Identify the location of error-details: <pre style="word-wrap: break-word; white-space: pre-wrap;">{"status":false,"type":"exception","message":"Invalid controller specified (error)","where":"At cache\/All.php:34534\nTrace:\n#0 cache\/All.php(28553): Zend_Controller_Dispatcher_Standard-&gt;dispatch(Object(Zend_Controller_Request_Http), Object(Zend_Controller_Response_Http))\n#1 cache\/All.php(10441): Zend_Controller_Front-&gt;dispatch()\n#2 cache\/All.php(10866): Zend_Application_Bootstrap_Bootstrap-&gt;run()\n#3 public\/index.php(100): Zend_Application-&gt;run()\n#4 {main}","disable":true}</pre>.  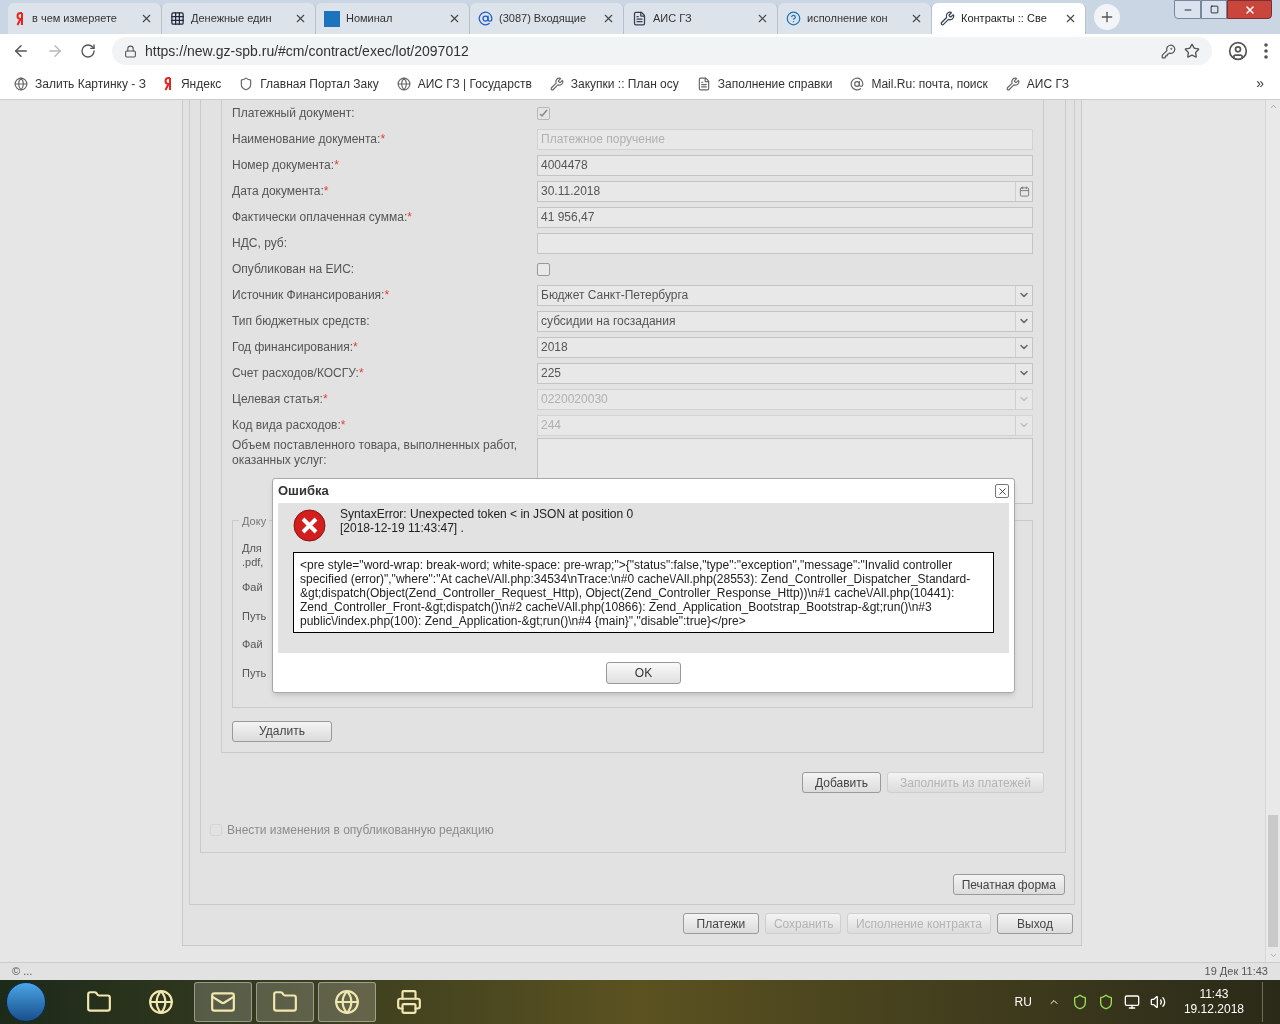
(643, 592).